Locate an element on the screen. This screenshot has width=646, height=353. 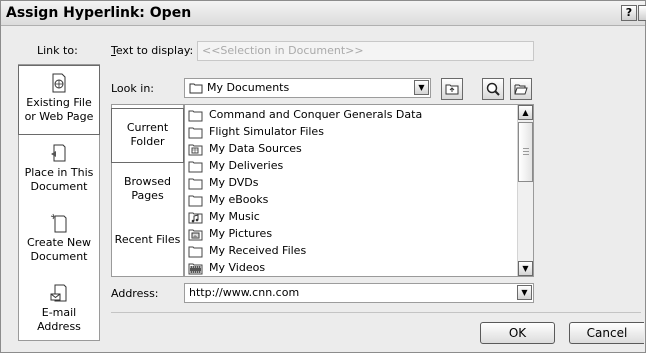
pictures-folder-icon is located at coordinates (195, 235).